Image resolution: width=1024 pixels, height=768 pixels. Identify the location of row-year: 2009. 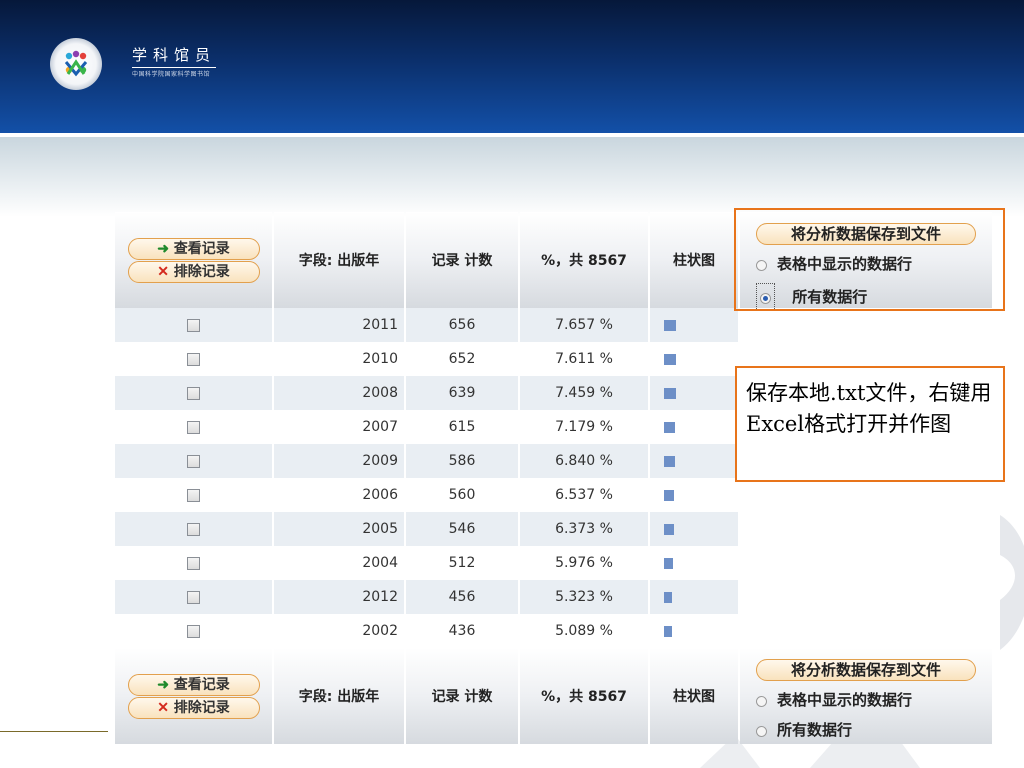
(339, 461).